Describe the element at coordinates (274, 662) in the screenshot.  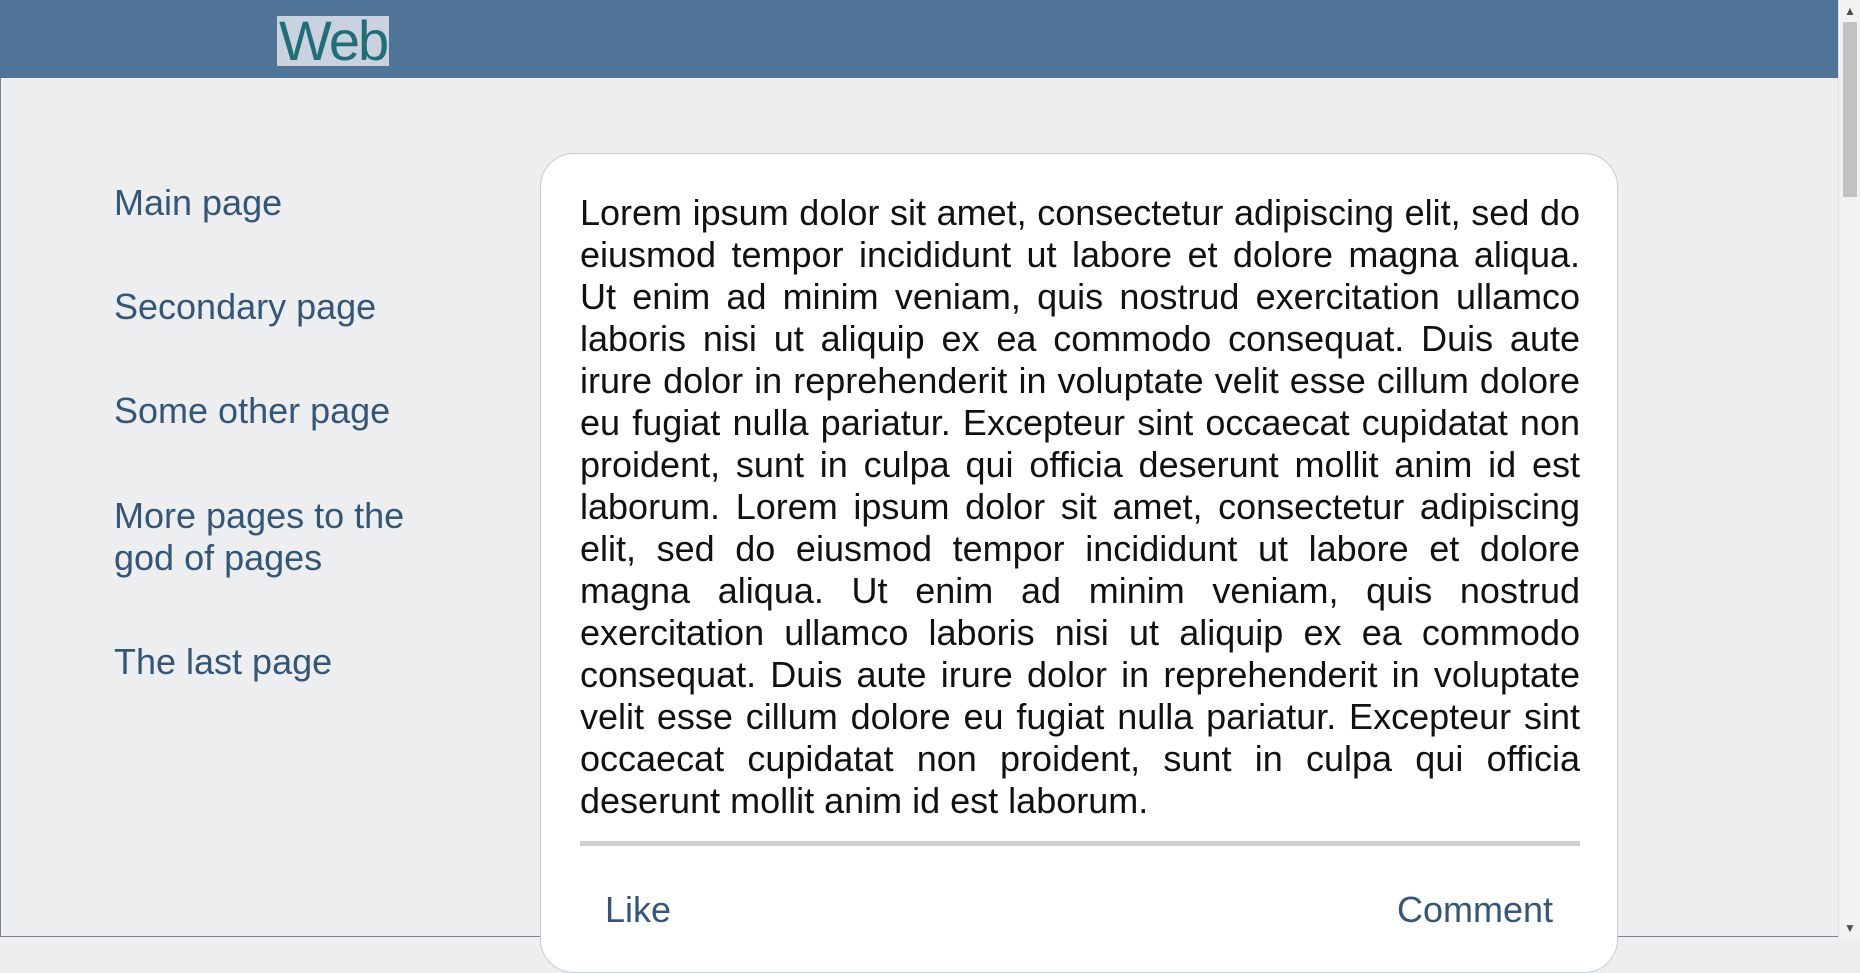
I see `sidebar-item-last-page: The last page` at that location.